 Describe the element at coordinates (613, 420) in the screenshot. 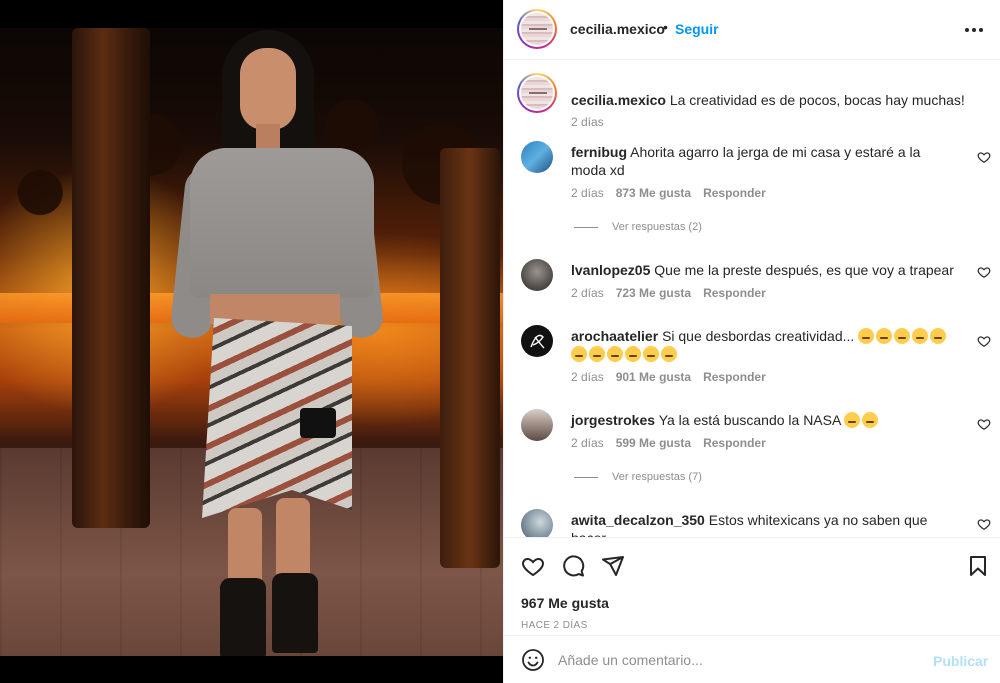

I see `comment-username: jorgestrokes` at that location.